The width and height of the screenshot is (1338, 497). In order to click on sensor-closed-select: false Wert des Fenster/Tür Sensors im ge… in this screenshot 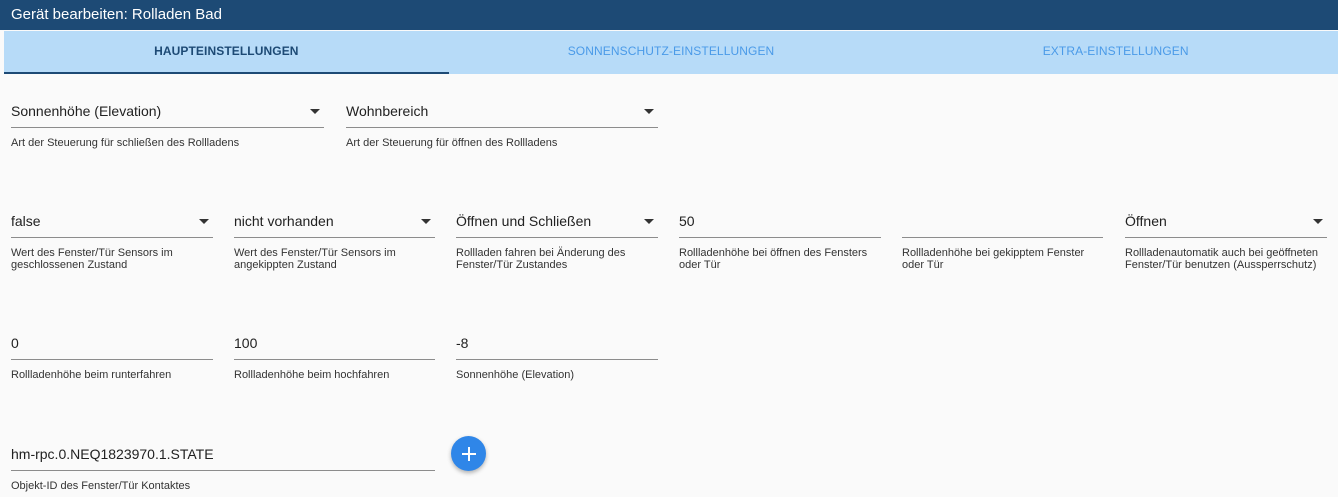, I will do `click(112, 238)`.